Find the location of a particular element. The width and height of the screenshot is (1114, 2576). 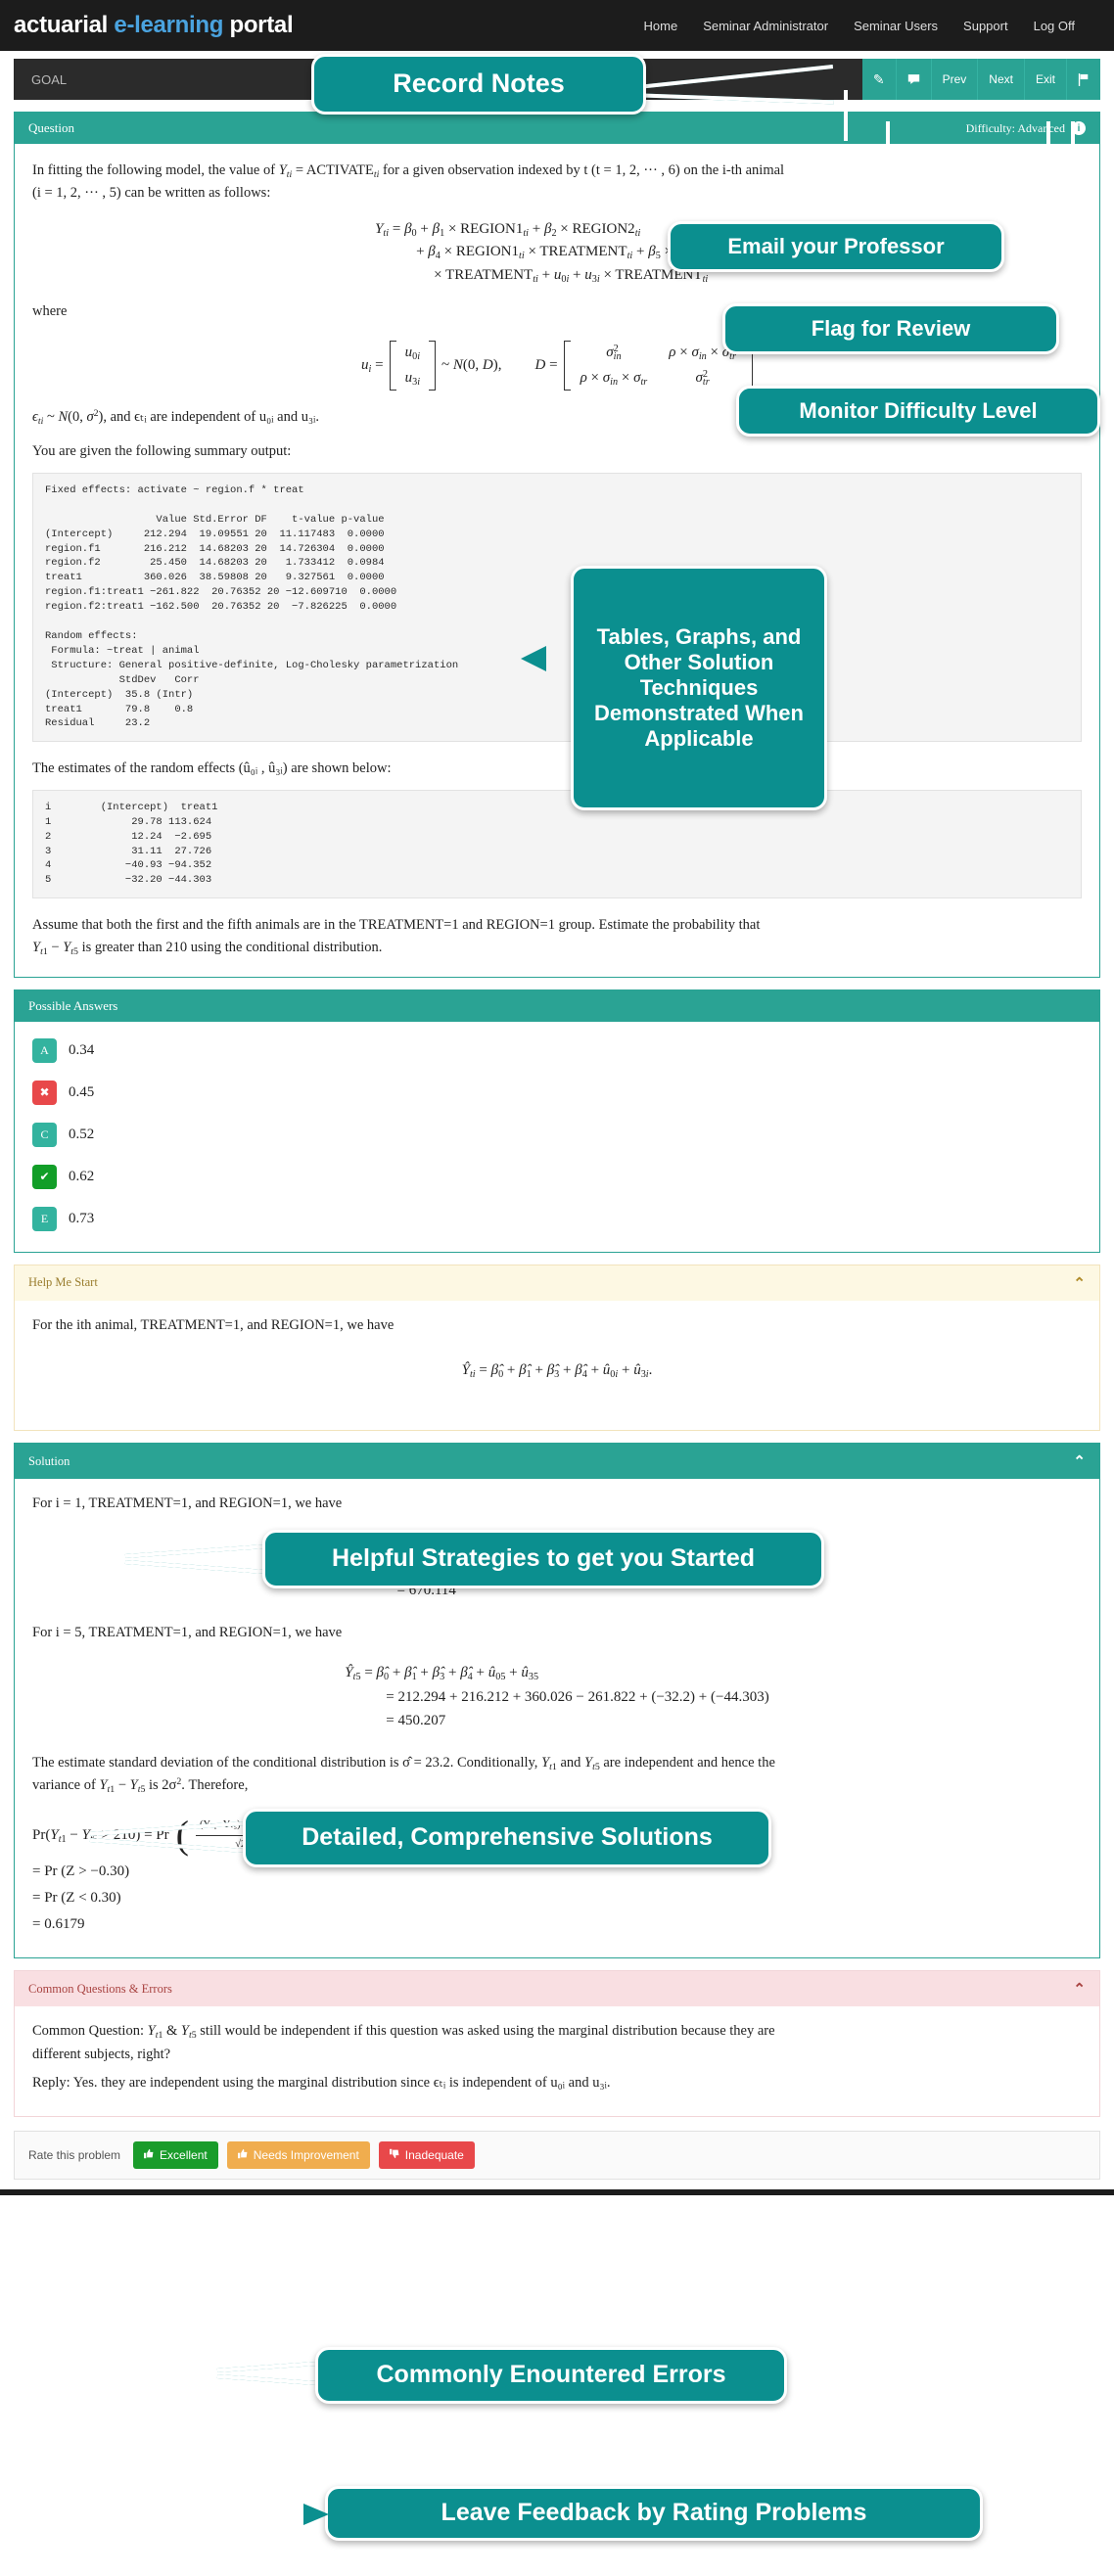

chevron-up-icon-solution: ⌃ is located at coordinates (1079, 1461).